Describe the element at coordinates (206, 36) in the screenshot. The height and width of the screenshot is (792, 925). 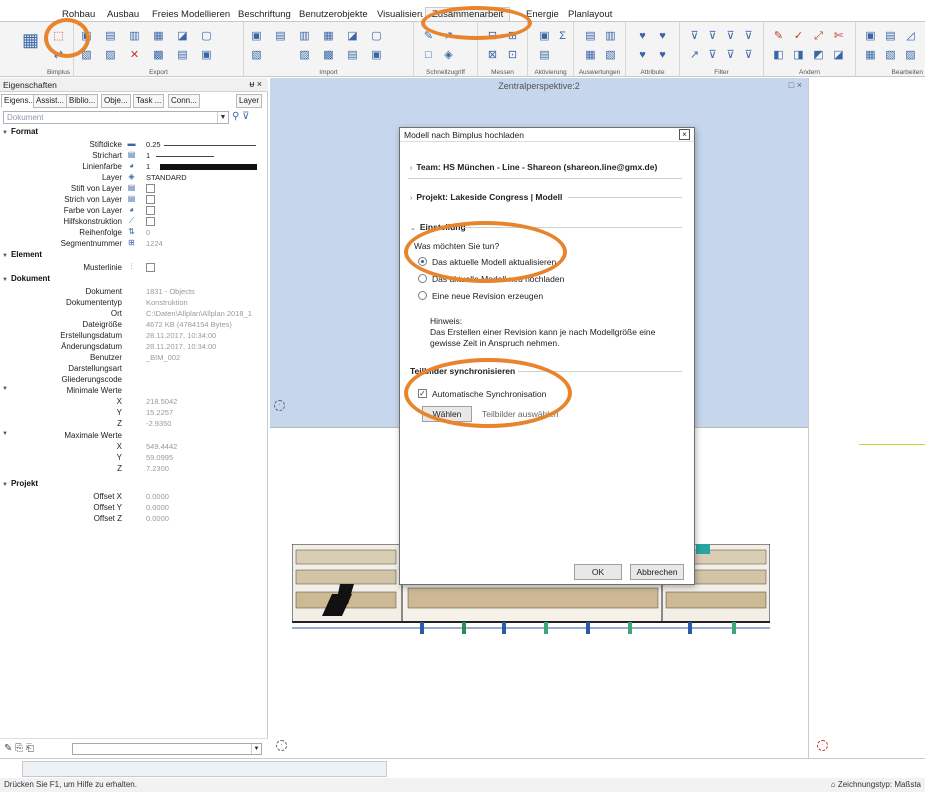
I see `export-icon-6: ▢` at that location.